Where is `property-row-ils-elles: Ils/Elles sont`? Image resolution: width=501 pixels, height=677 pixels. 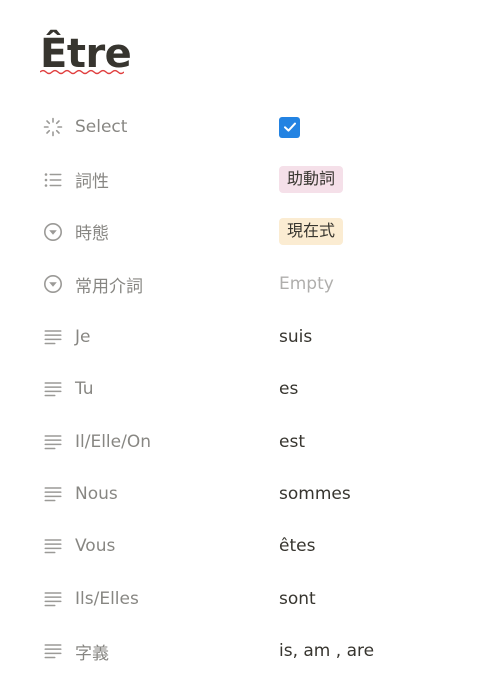 property-row-ils-elles: Ils/Elles sont is located at coordinates (262, 599).